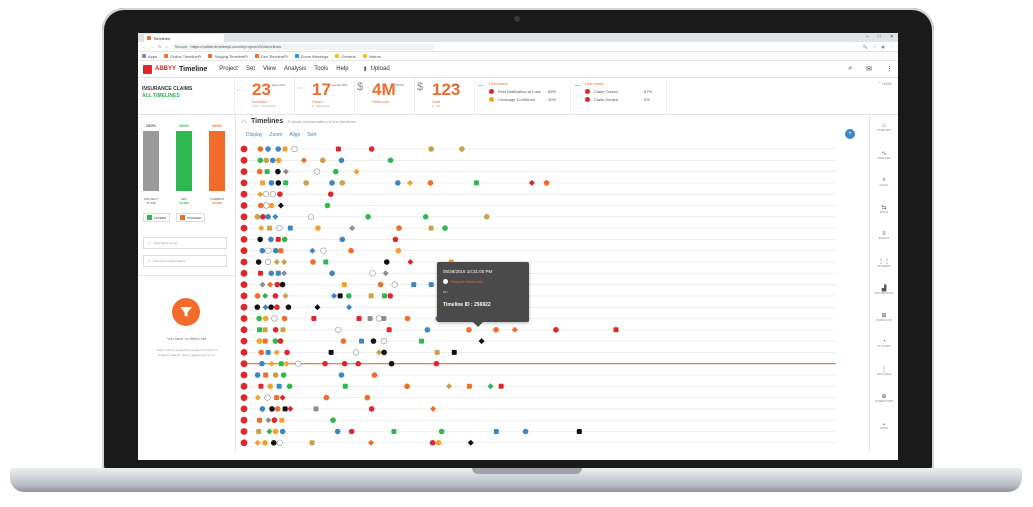 The height and width of the screenshot is (507, 1033). What do you see at coordinates (892, 37) in the screenshot?
I see `close-icon: ✕` at bounding box center [892, 37].